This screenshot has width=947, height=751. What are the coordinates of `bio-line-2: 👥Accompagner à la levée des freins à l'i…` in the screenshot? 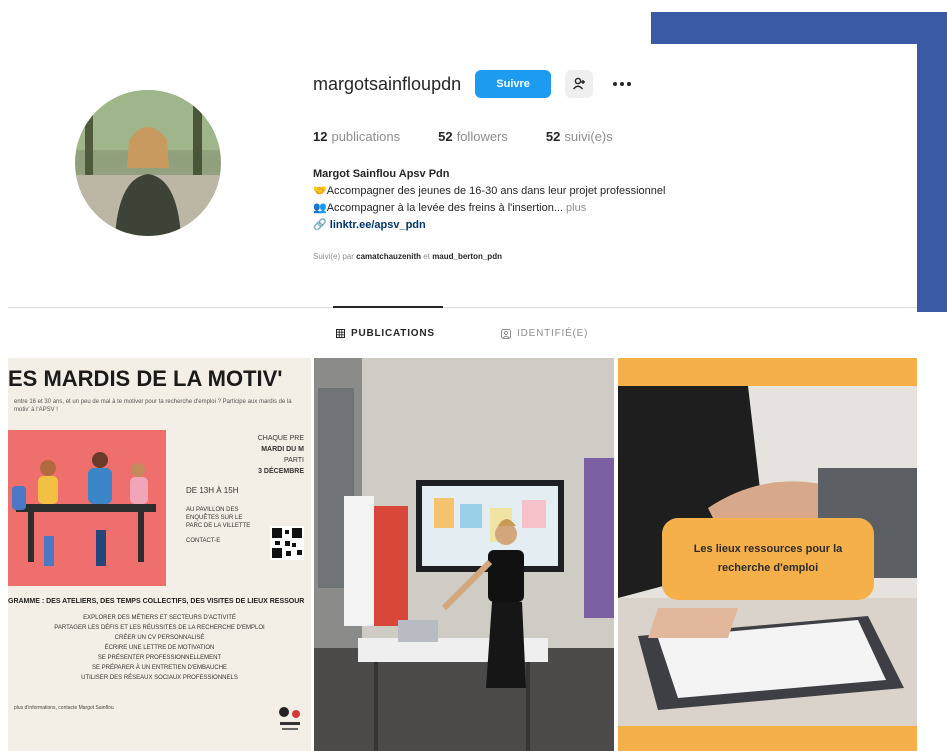 It's located at (450, 208).